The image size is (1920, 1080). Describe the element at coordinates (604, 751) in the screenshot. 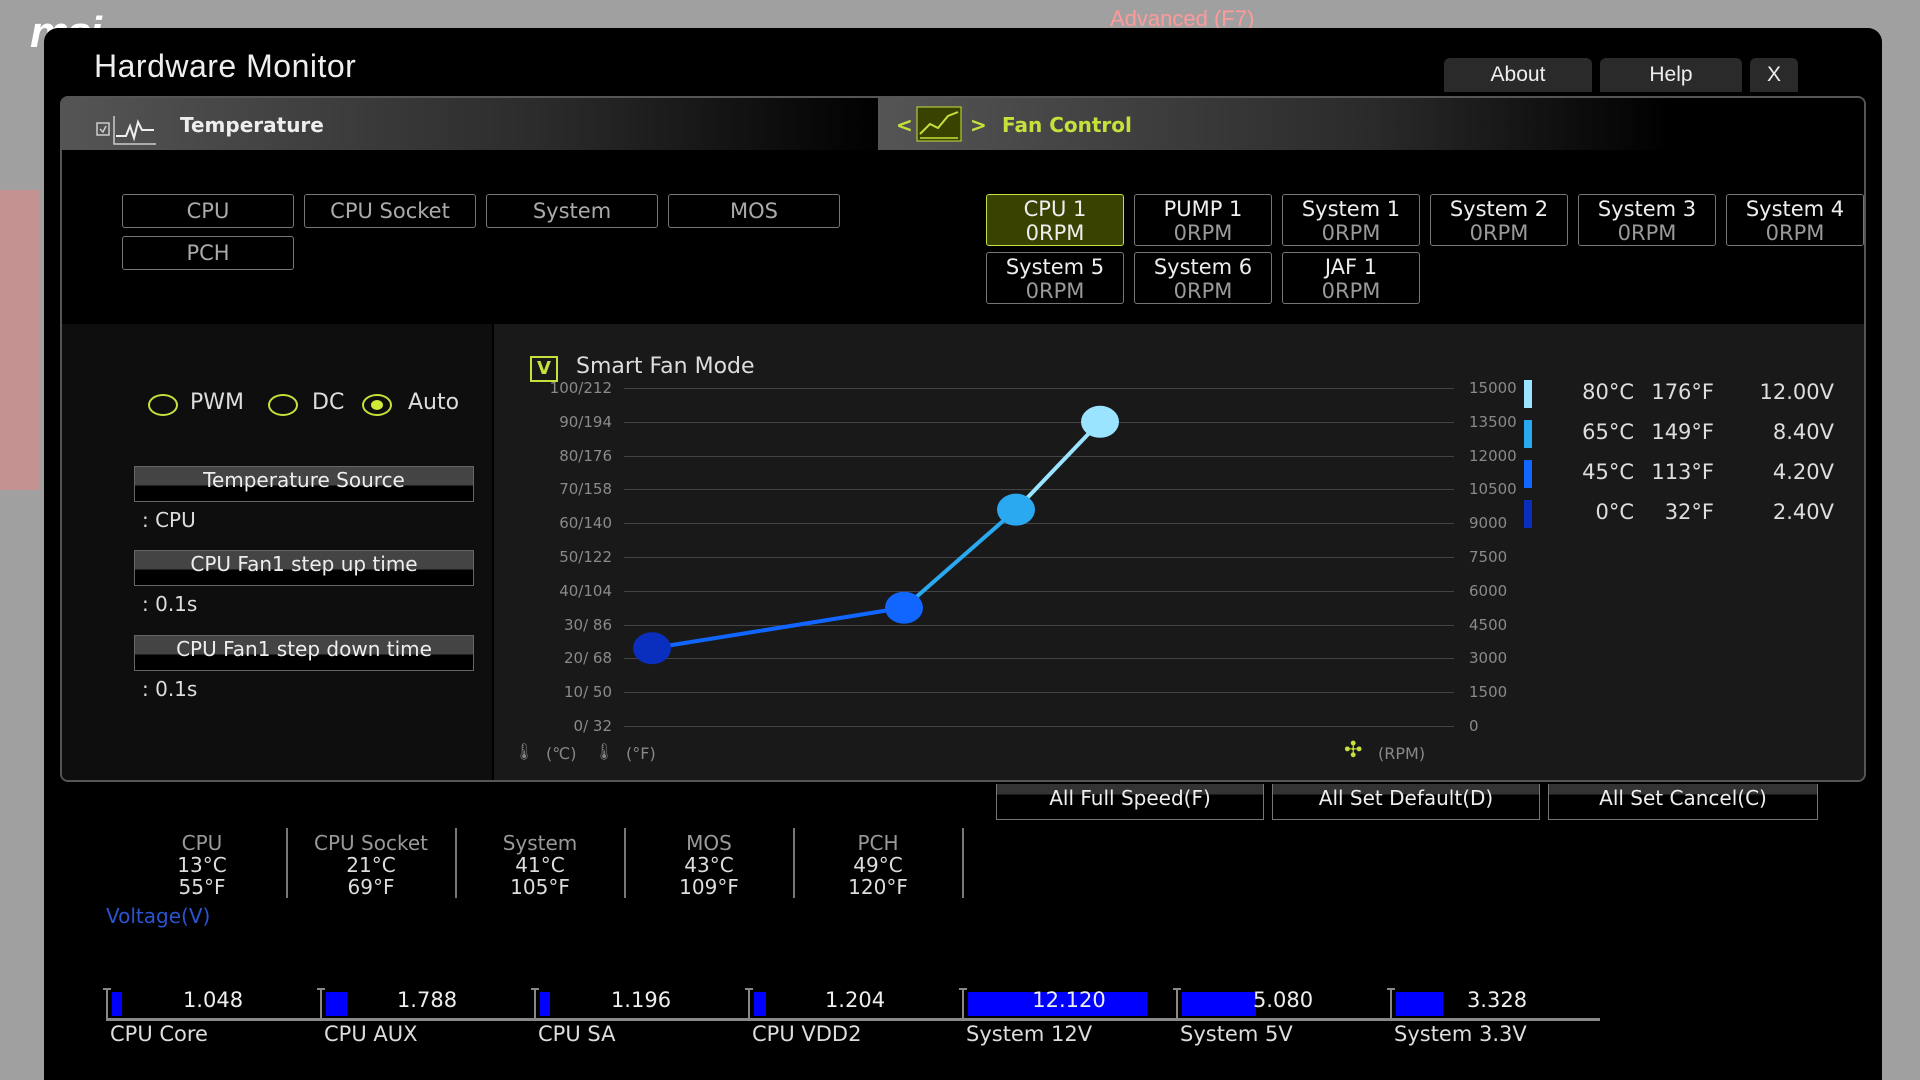

I see `thermometer-f-icon: 🌡` at that location.